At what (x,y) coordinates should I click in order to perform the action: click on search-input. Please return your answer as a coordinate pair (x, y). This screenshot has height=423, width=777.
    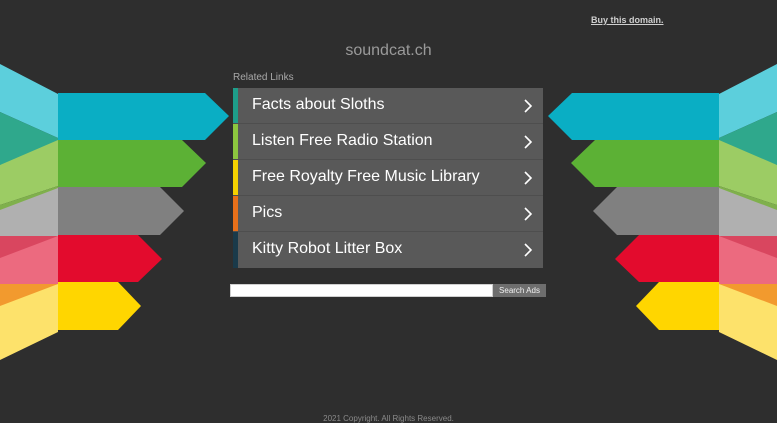
    Looking at the image, I should click on (361, 290).